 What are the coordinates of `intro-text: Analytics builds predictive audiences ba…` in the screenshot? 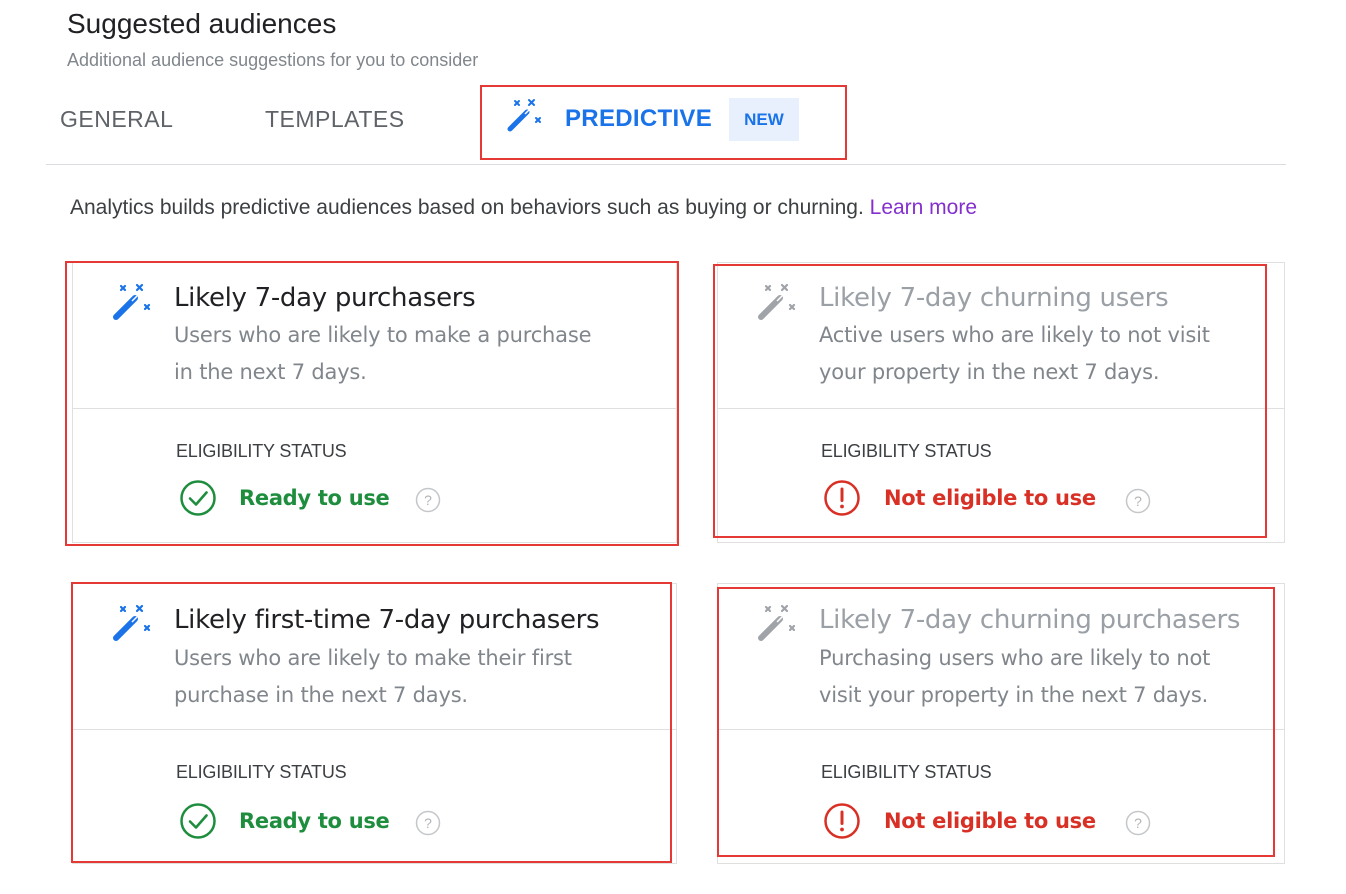 It's located at (523, 208).